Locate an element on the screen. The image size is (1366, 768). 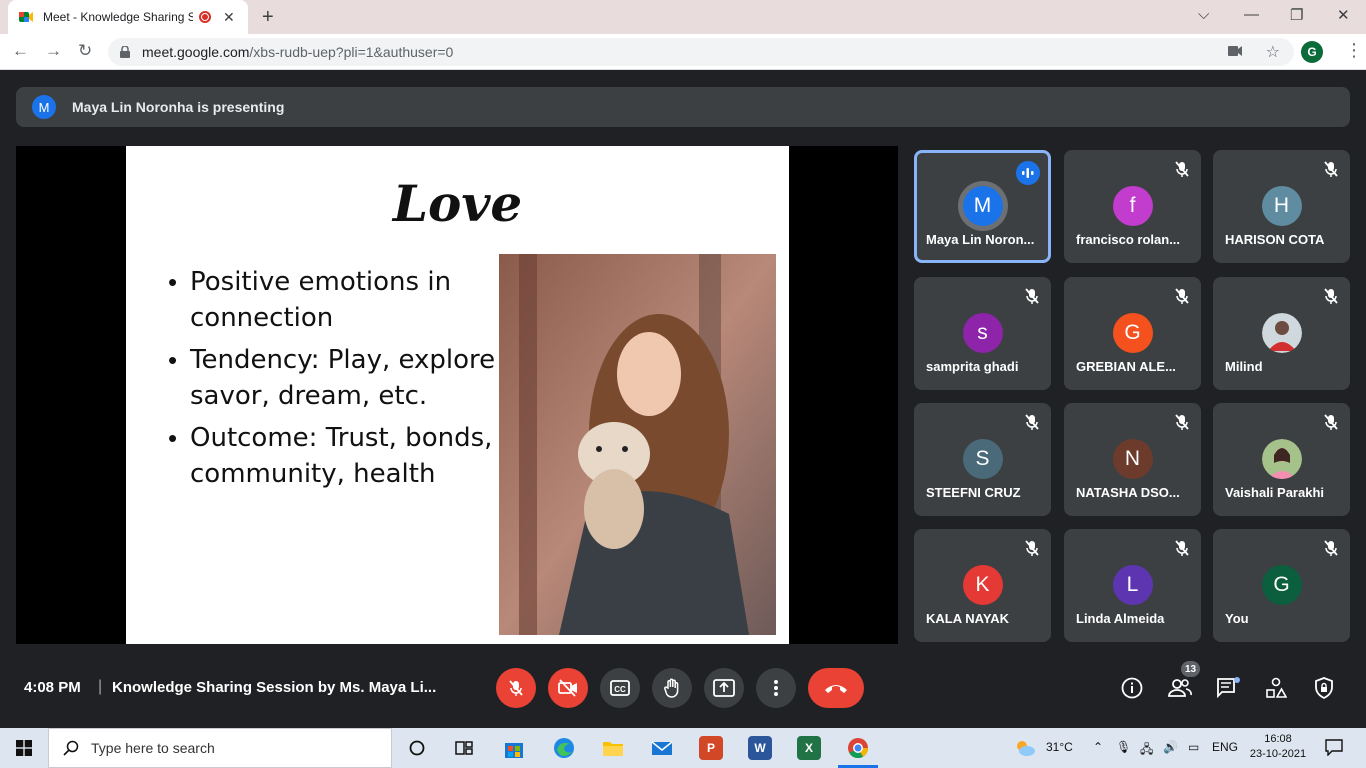
reload-button: ↻ is located at coordinates (85, 51).